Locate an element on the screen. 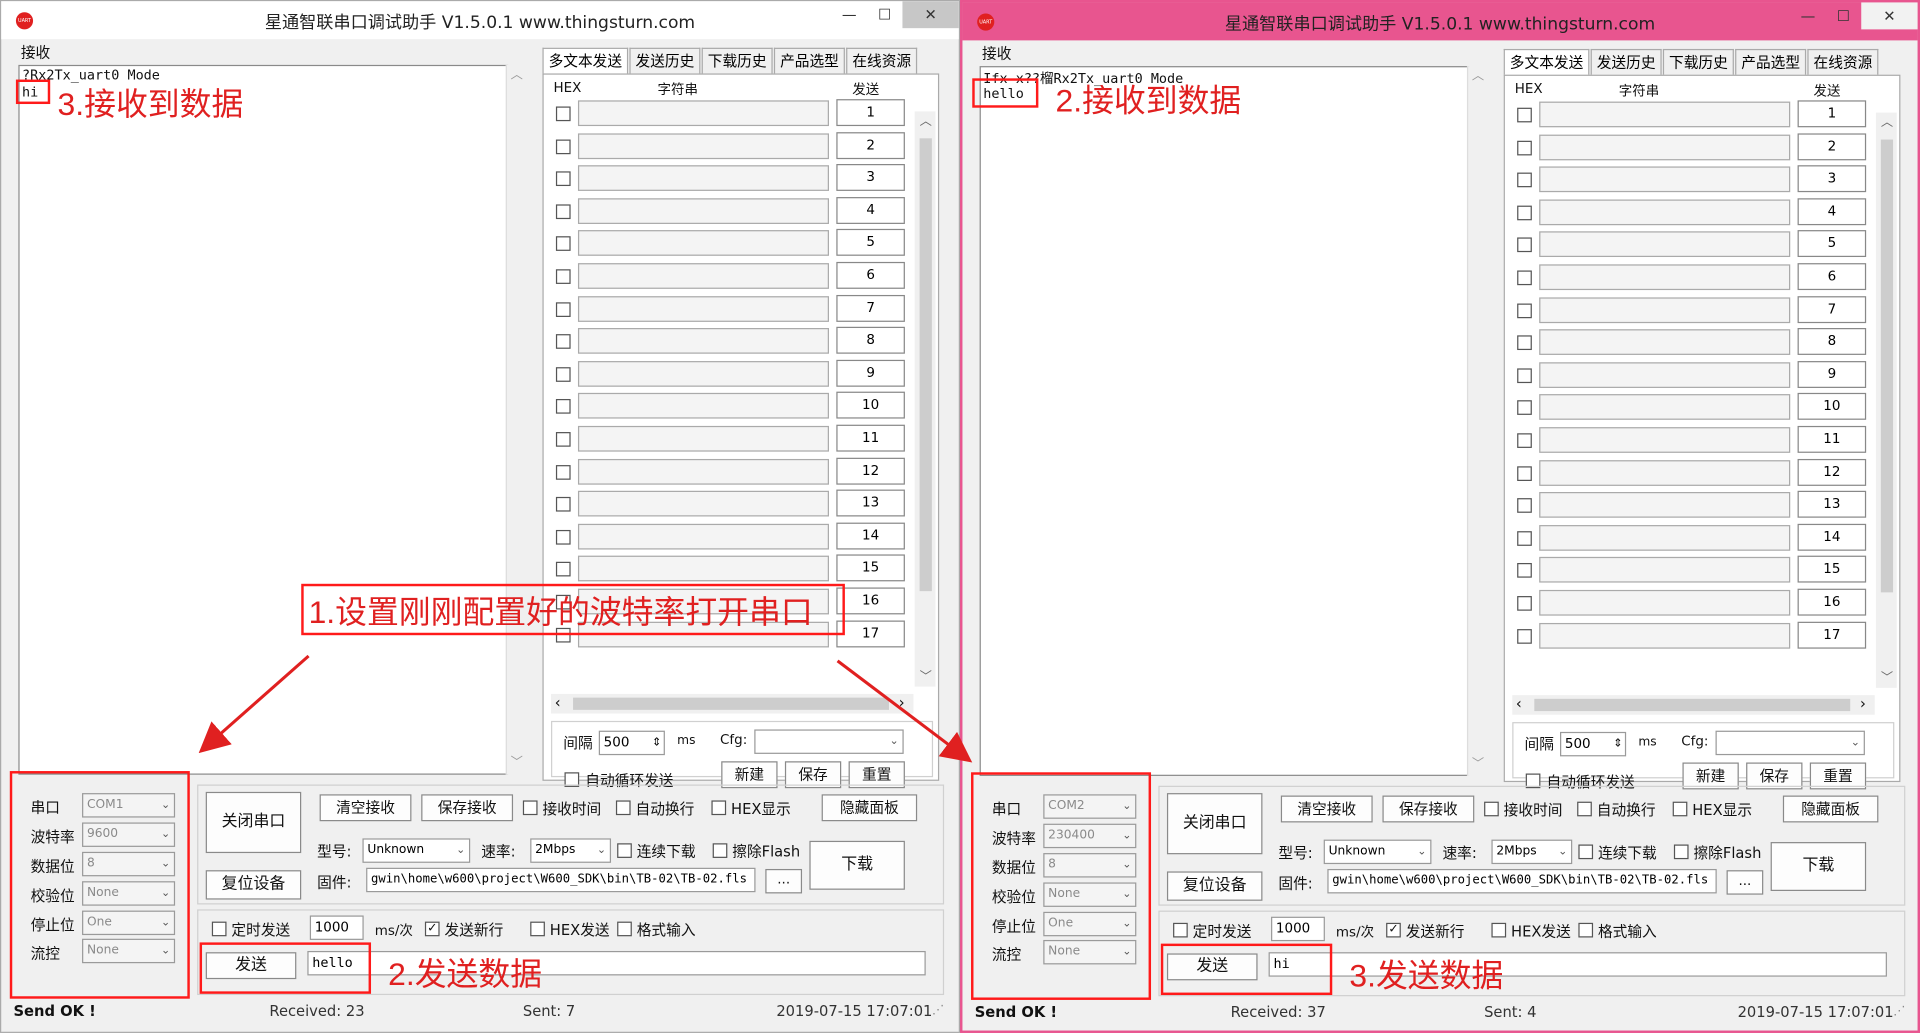  arrow-to-right-config is located at coordinates (904, 711).